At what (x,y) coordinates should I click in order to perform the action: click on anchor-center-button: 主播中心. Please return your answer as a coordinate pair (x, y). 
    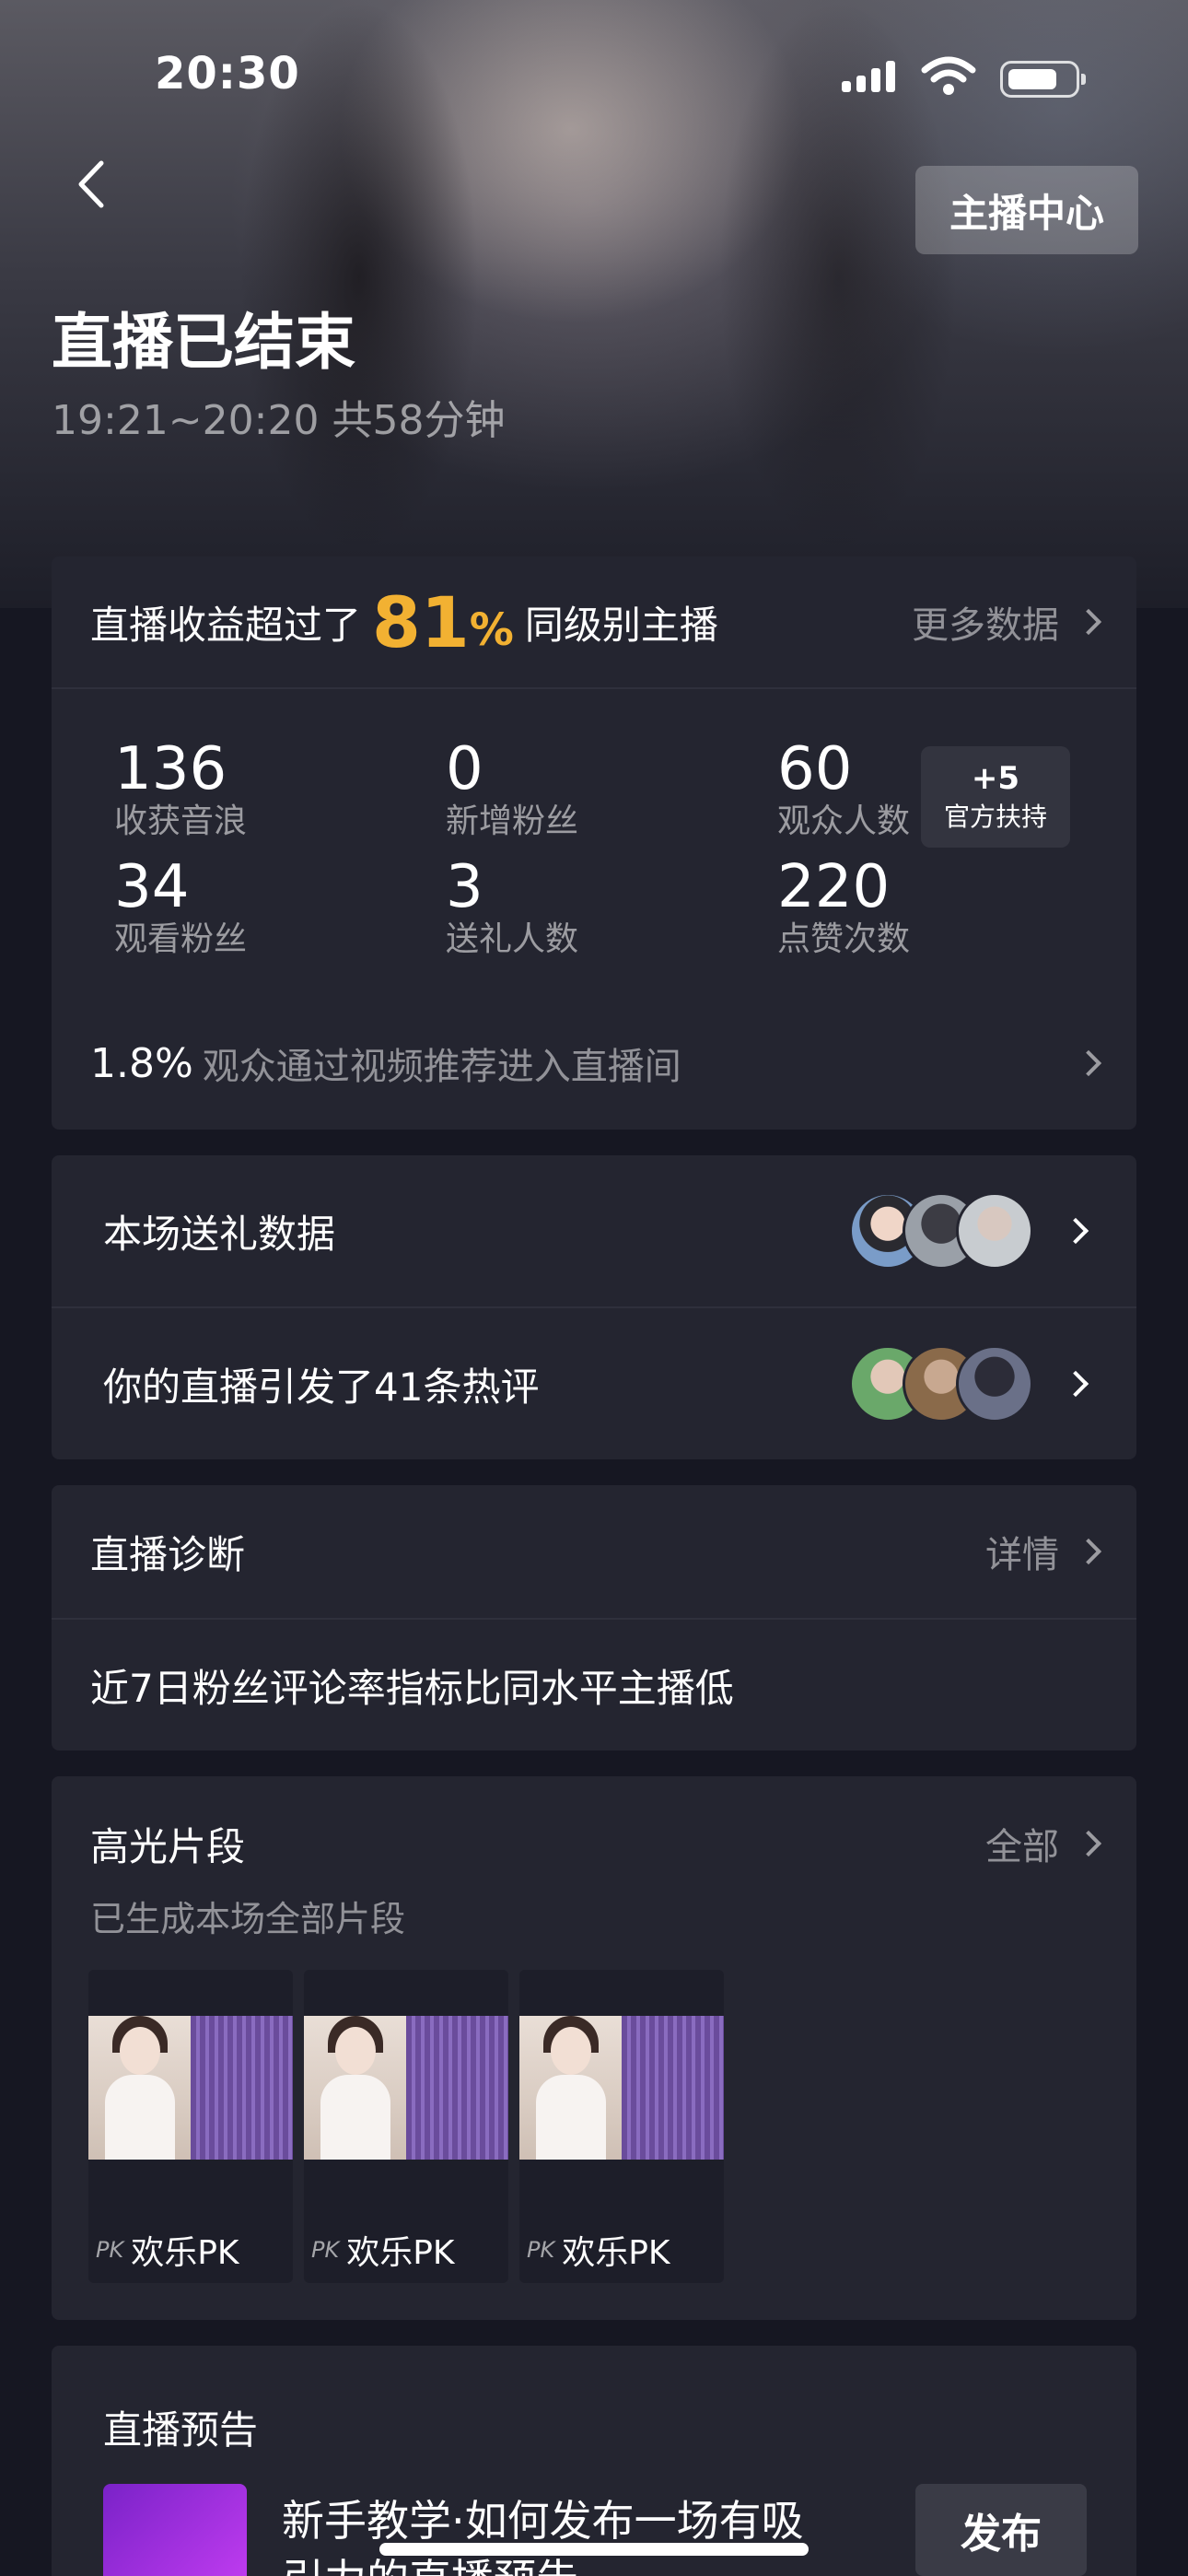
    Looking at the image, I should click on (1026, 210).